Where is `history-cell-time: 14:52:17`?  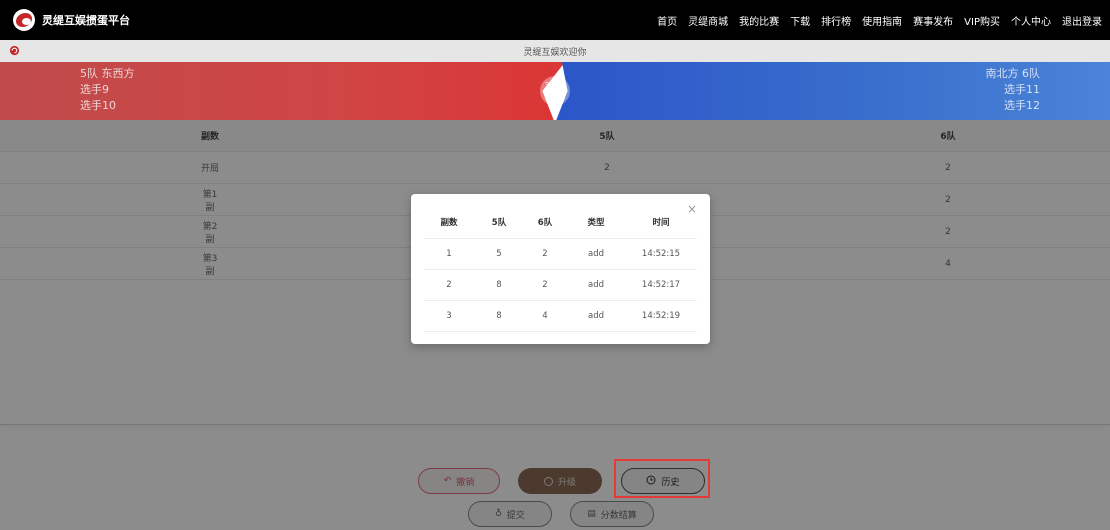
history-cell-time: 14:52:17 is located at coordinates (661, 285).